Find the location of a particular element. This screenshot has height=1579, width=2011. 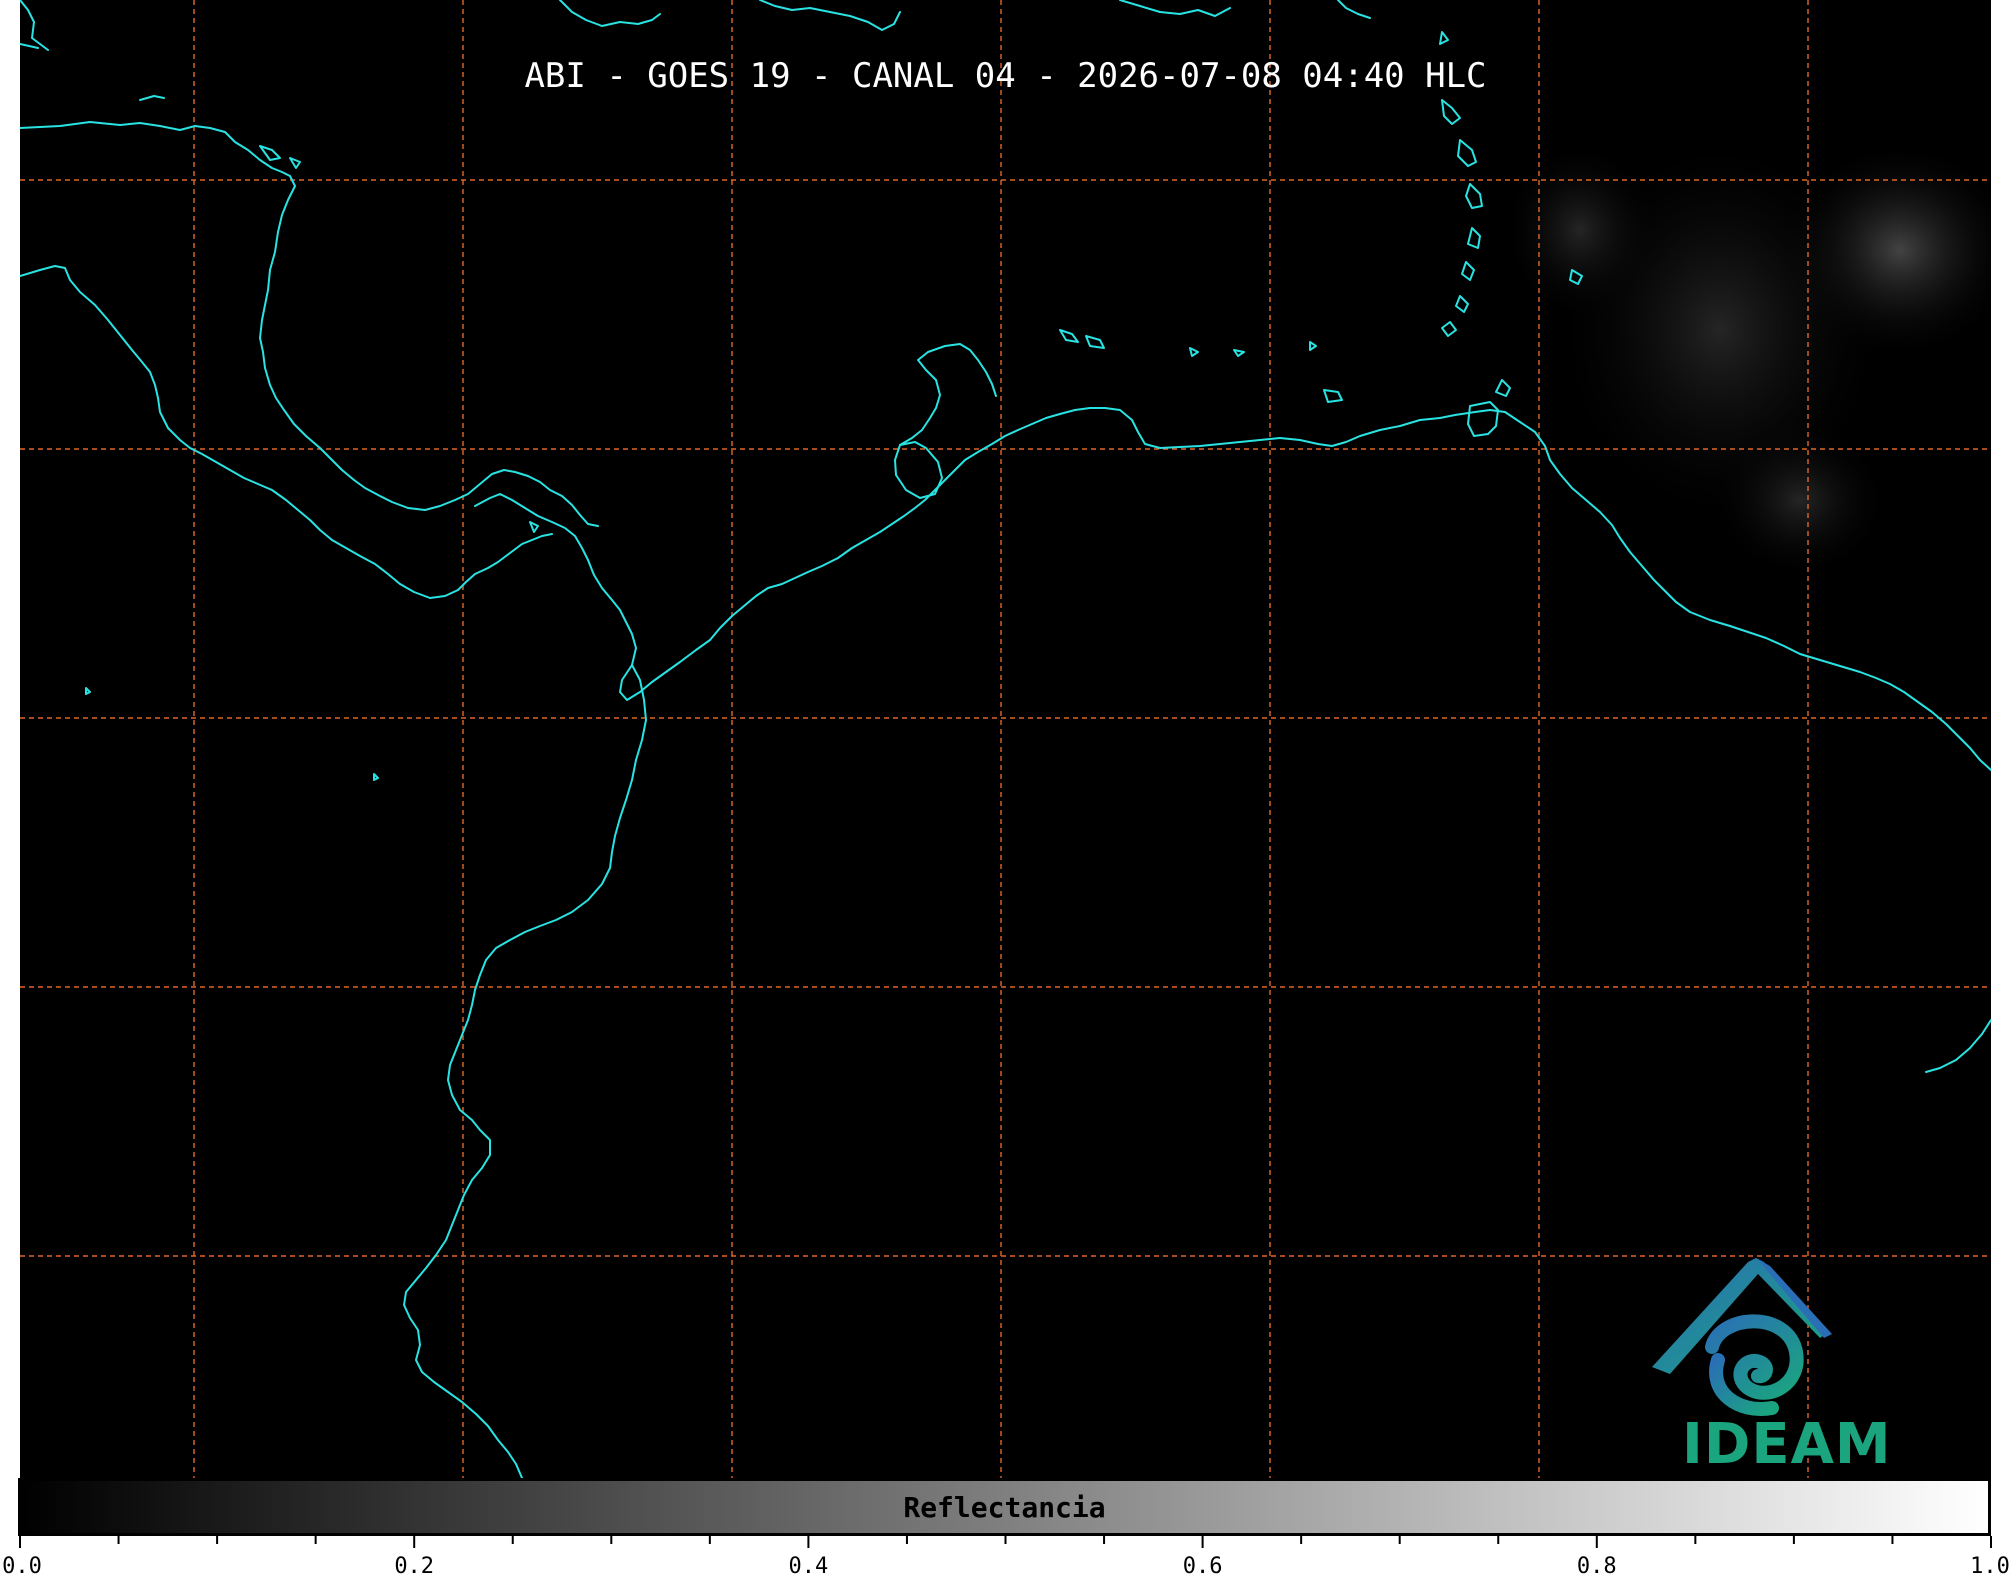

colorbar-tick-label: 0.8 is located at coordinates (1596, 1566).